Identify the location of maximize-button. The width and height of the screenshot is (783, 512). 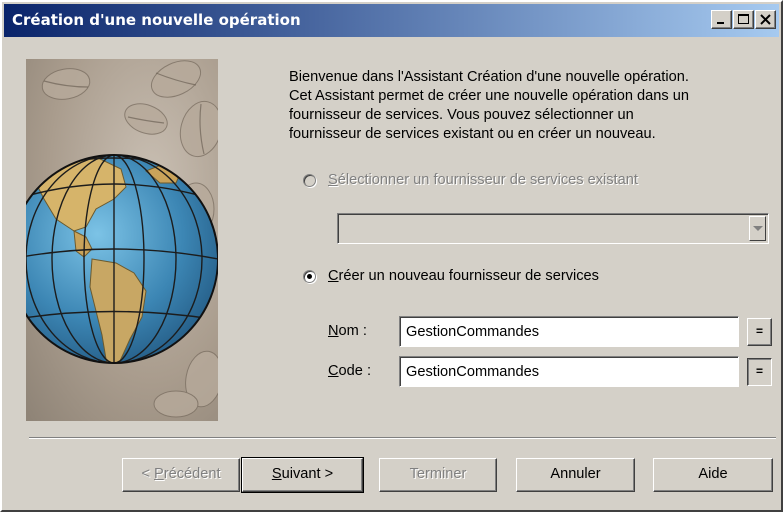
(743, 19).